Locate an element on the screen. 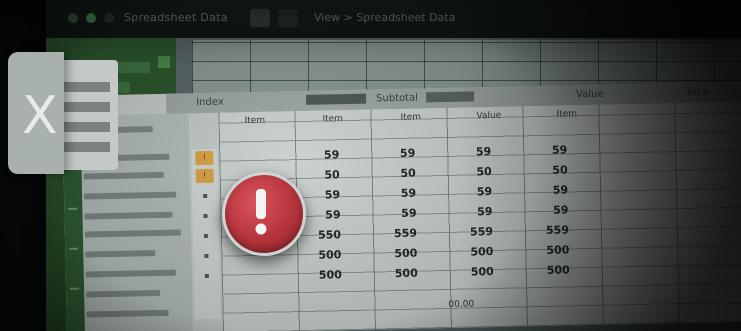 The image size is (741, 331). window-breadcrumb: View > Spreadsheet Data is located at coordinates (385, 17).